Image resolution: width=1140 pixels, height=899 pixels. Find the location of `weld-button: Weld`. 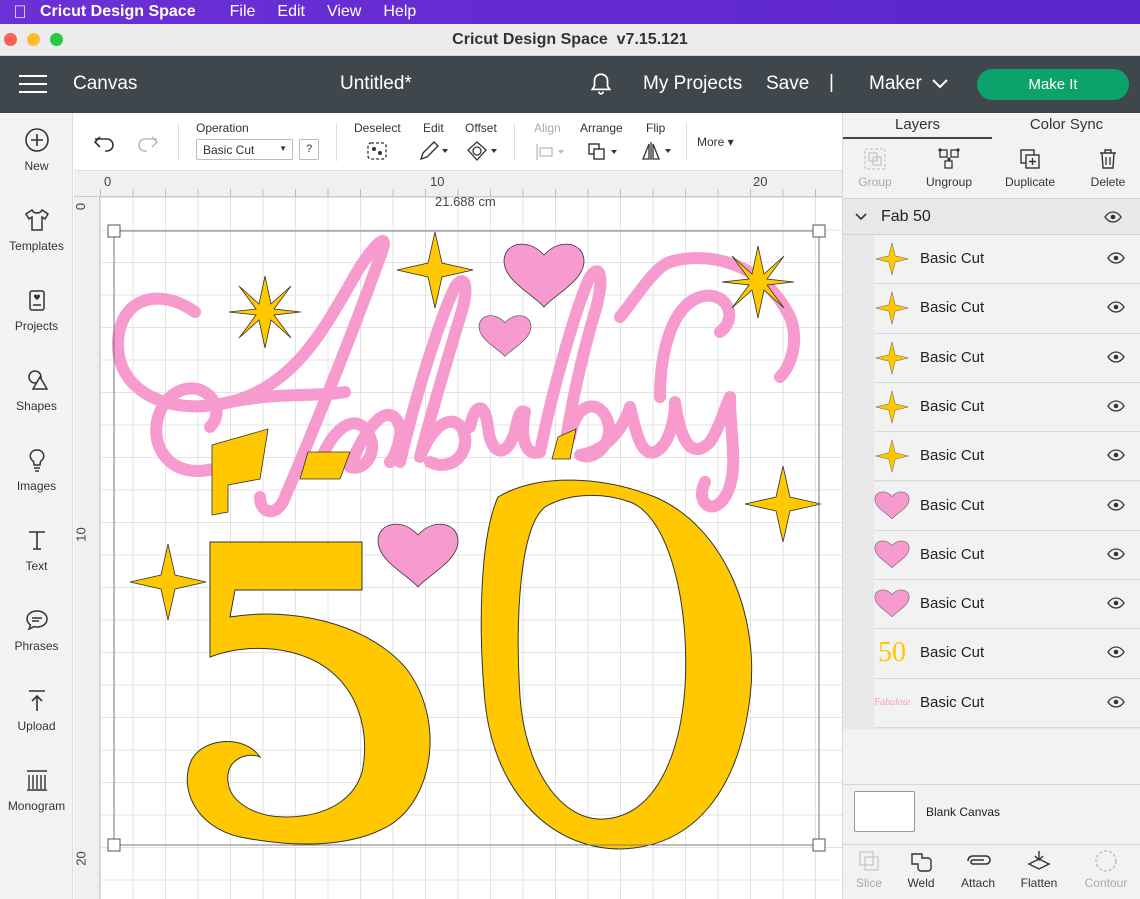

weld-button: Weld is located at coordinates (921, 869).